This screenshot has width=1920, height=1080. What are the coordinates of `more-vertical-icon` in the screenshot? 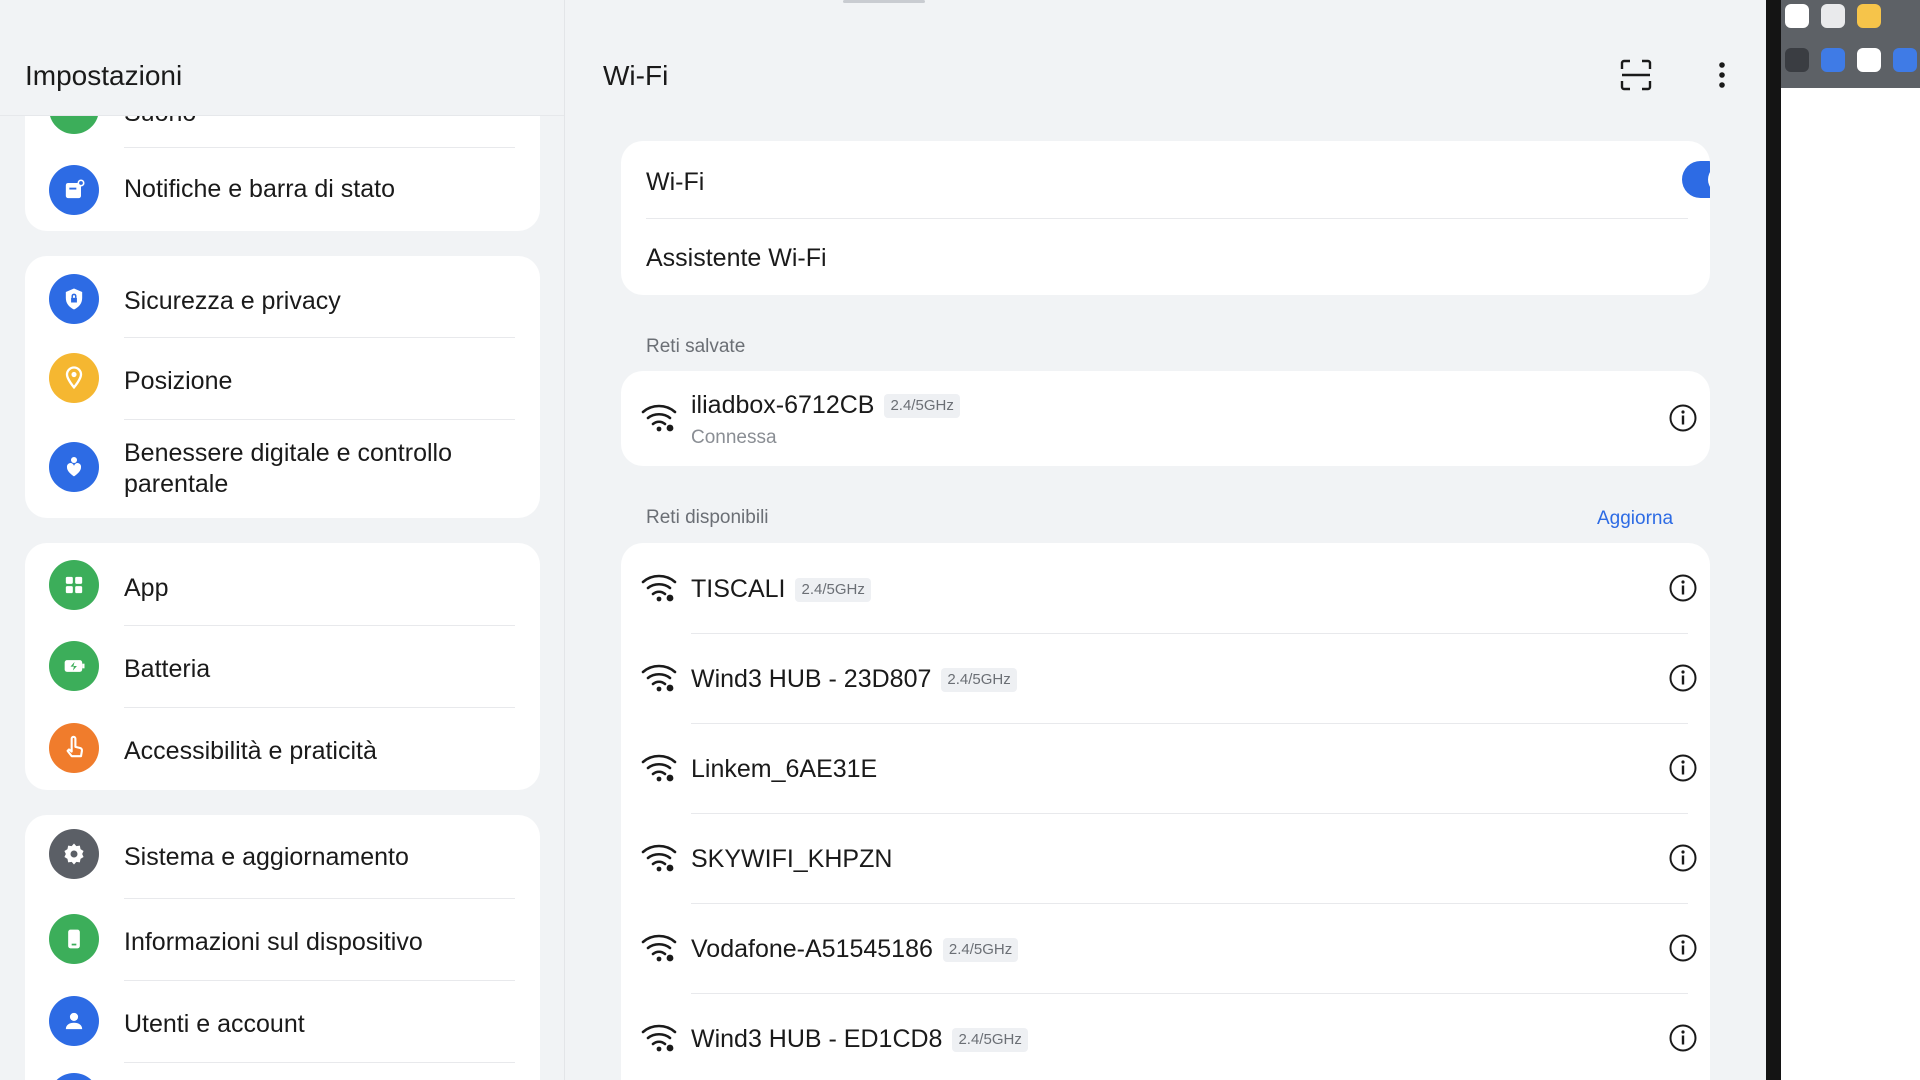 It's located at (1722, 75).